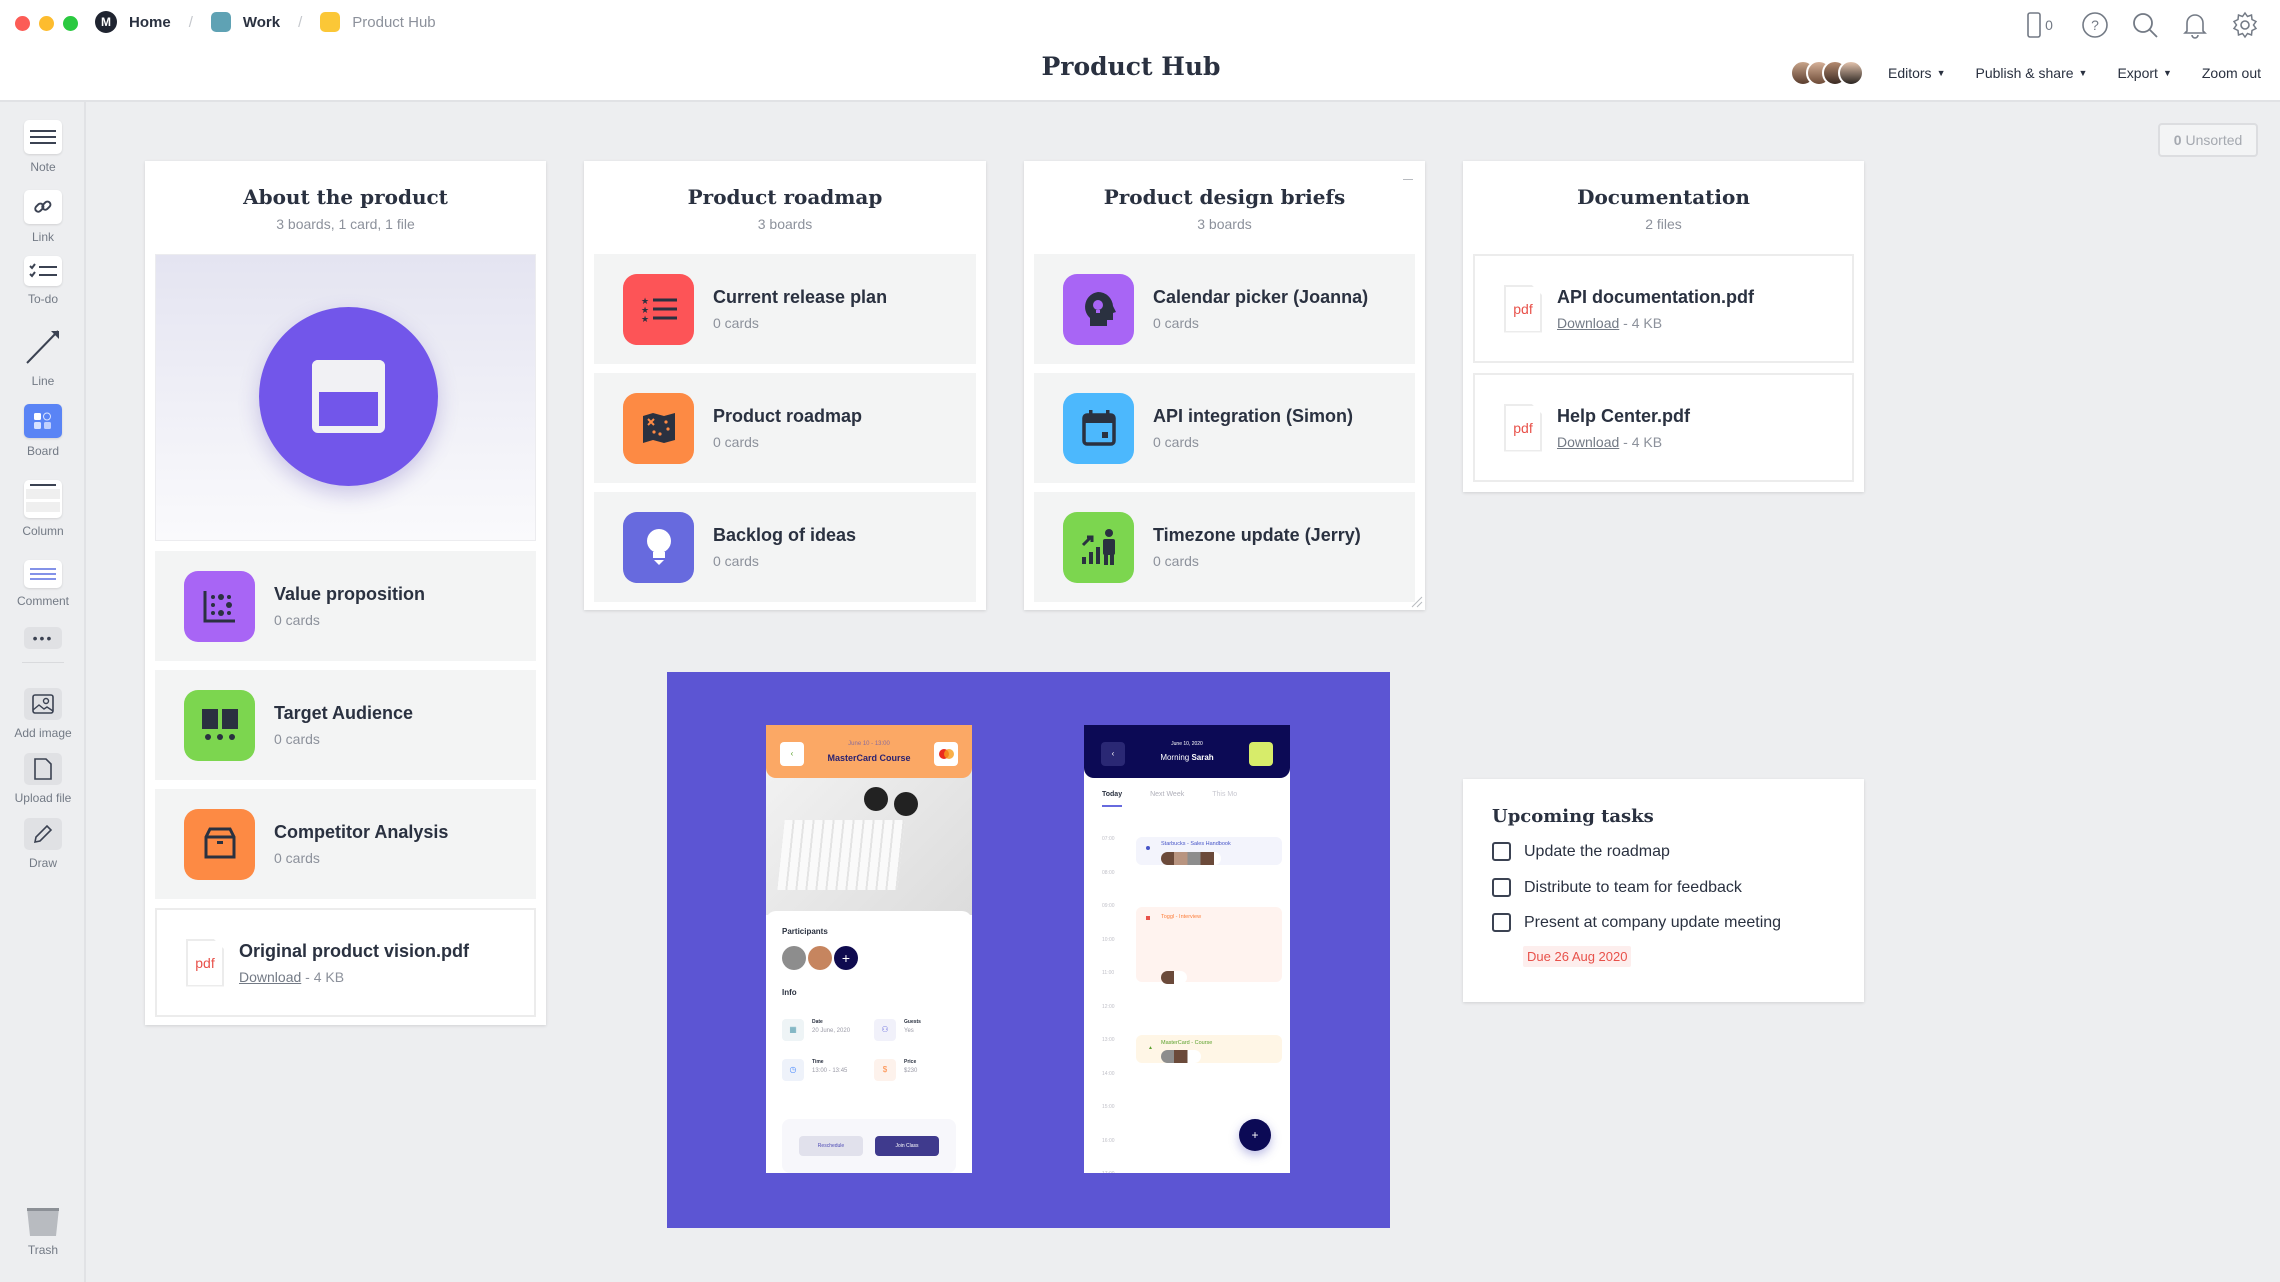 The height and width of the screenshot is (1282, 2280). I want to click on tool-line: Line, so click(43, 356).